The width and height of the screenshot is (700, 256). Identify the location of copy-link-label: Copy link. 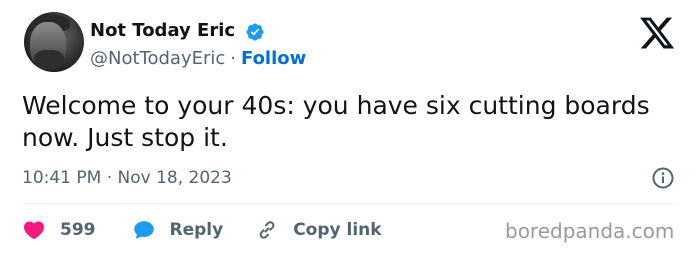
(337, 230).